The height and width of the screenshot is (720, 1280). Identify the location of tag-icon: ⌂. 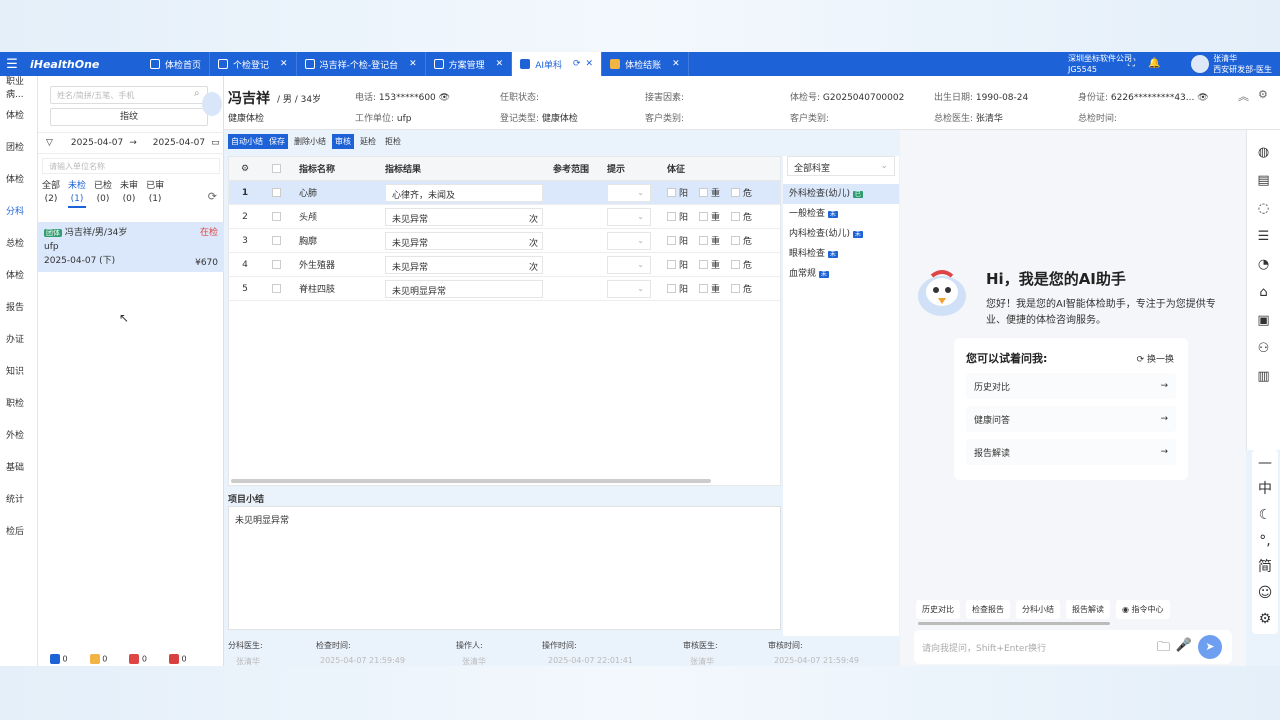
(1263, 292).